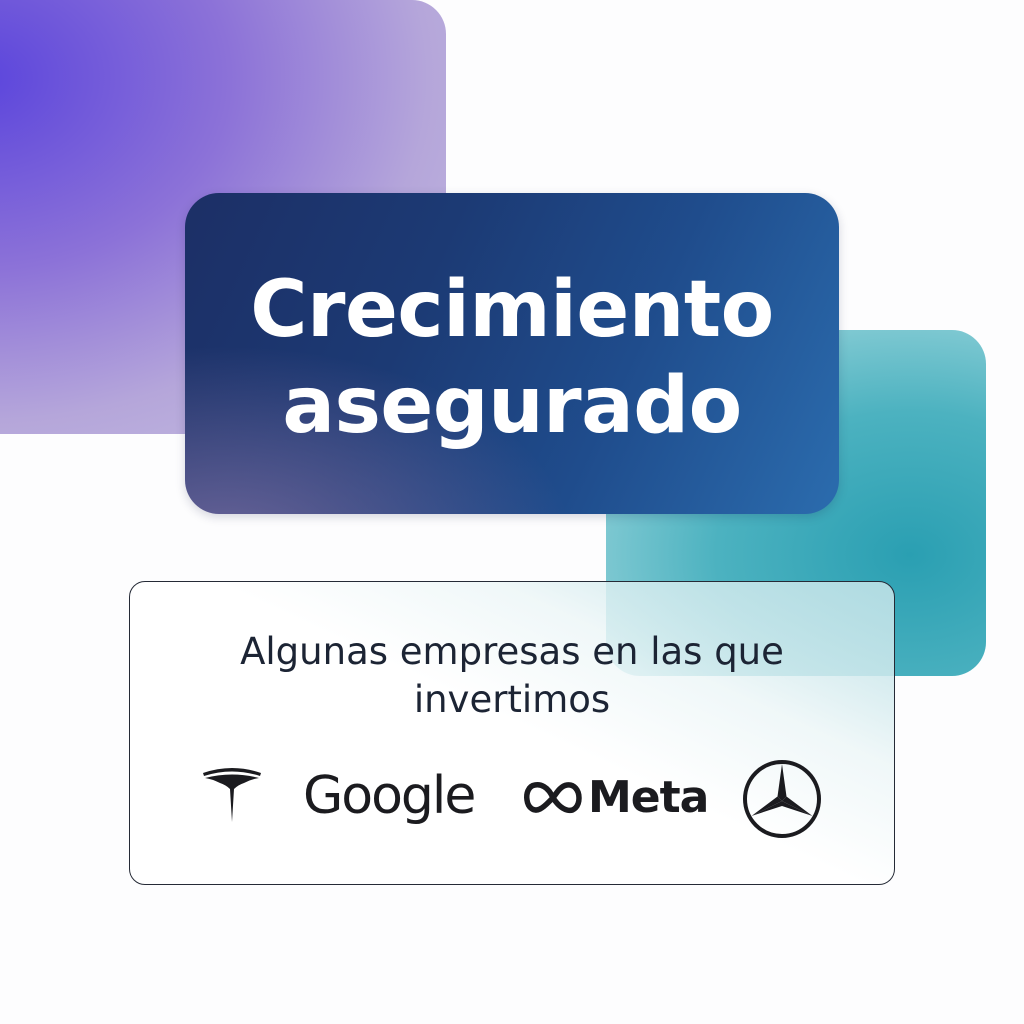  What do you see at coordinates (512, 310) in the screenshot?
I see `hero-title-line-1: Crecimiento` at bounding box center [512, 310].